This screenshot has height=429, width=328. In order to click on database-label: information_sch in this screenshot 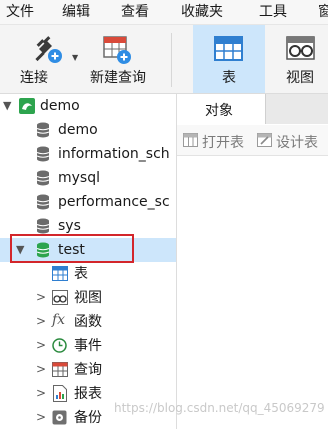, I will do `click(114, 154)`.